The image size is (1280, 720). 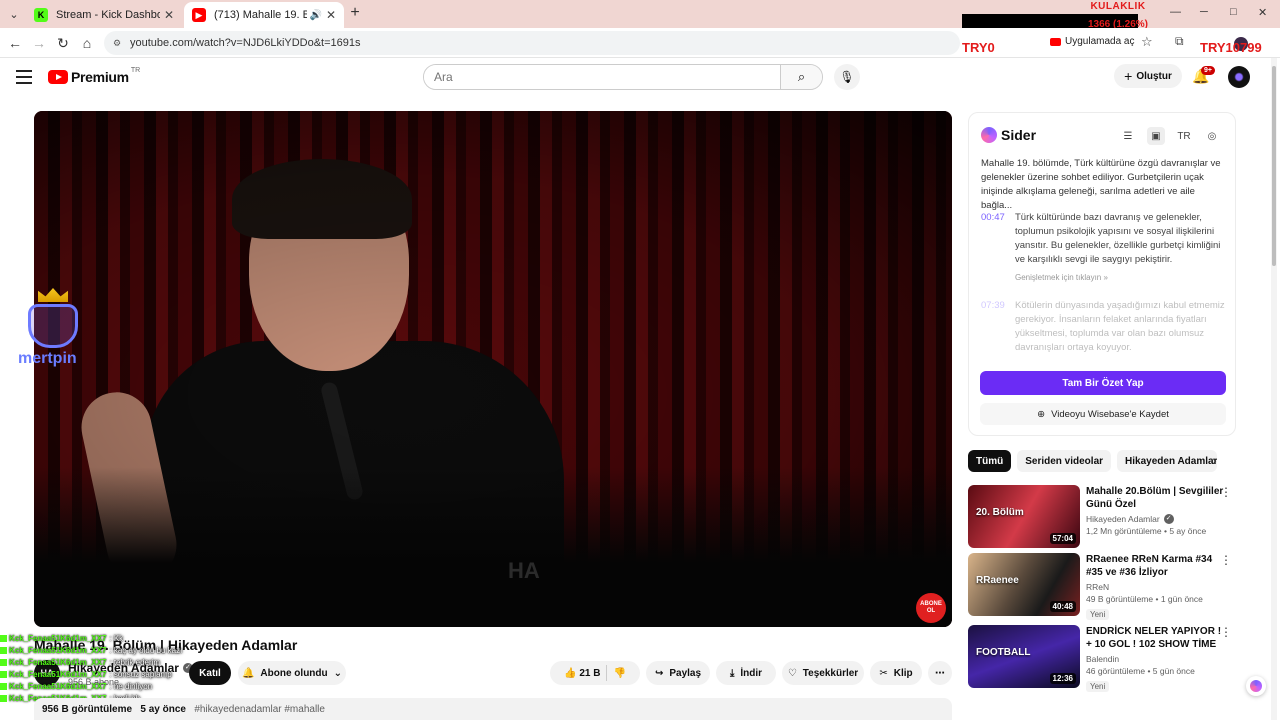 I want to click on chevron-down-icon: ⌄, so click(x=338, y=673).